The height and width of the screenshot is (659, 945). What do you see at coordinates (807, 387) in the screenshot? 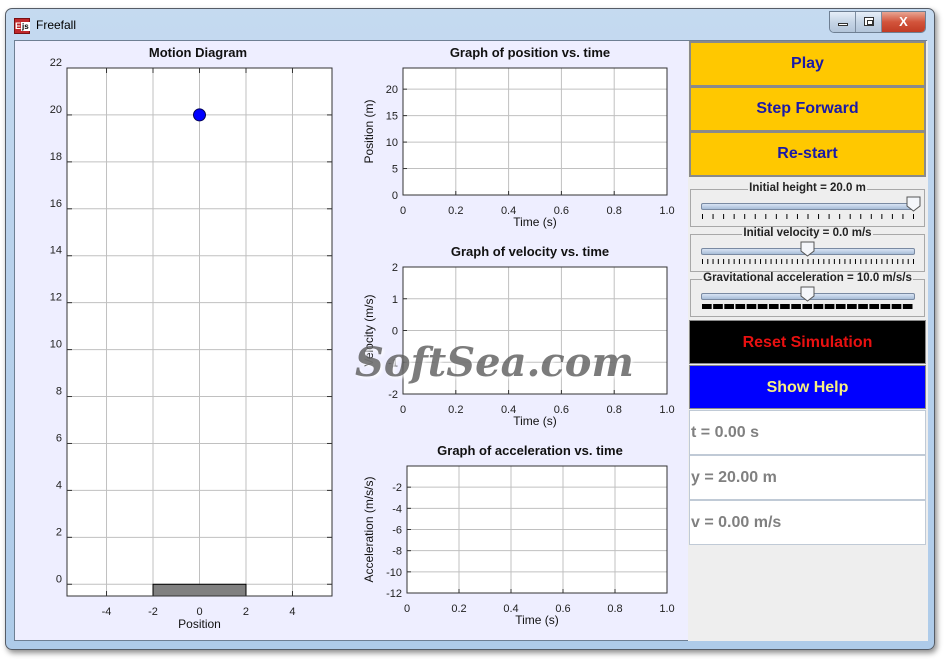
I see `show-help-button: Show Help` at bounding box center [807, 387].